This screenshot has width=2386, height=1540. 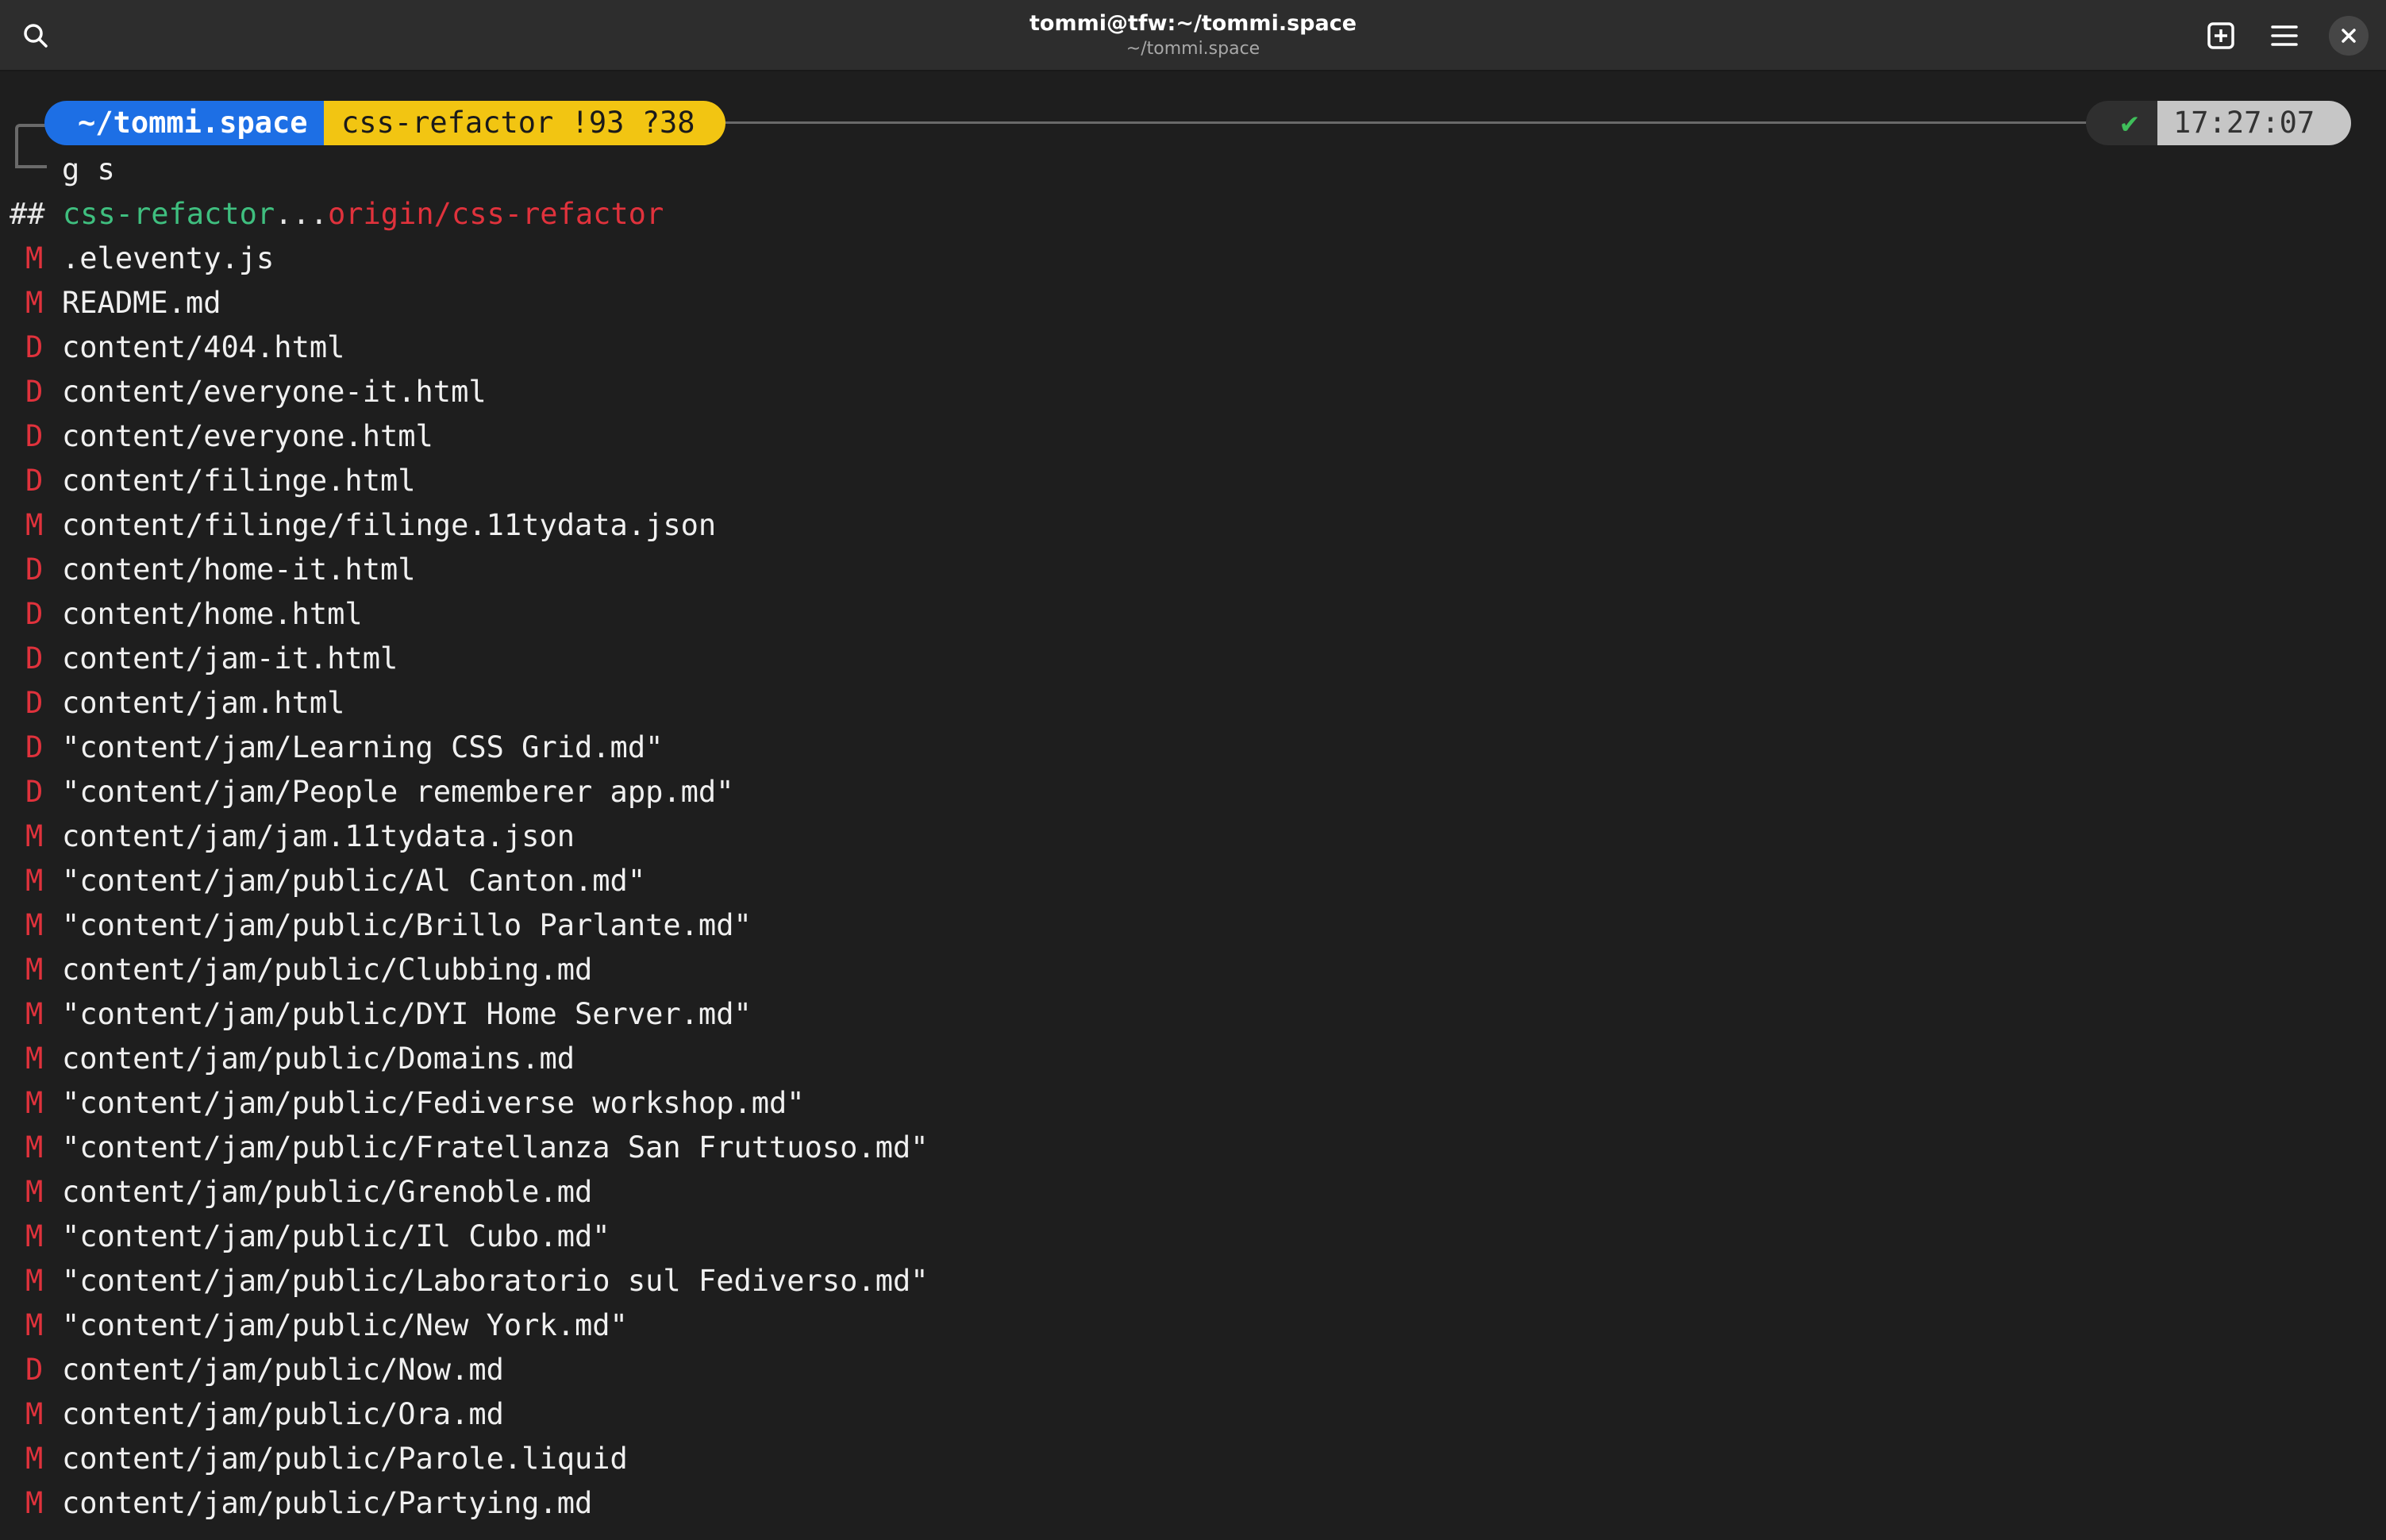 I want to click on hamburger-menu-icon, so click(x=2284, y=35).